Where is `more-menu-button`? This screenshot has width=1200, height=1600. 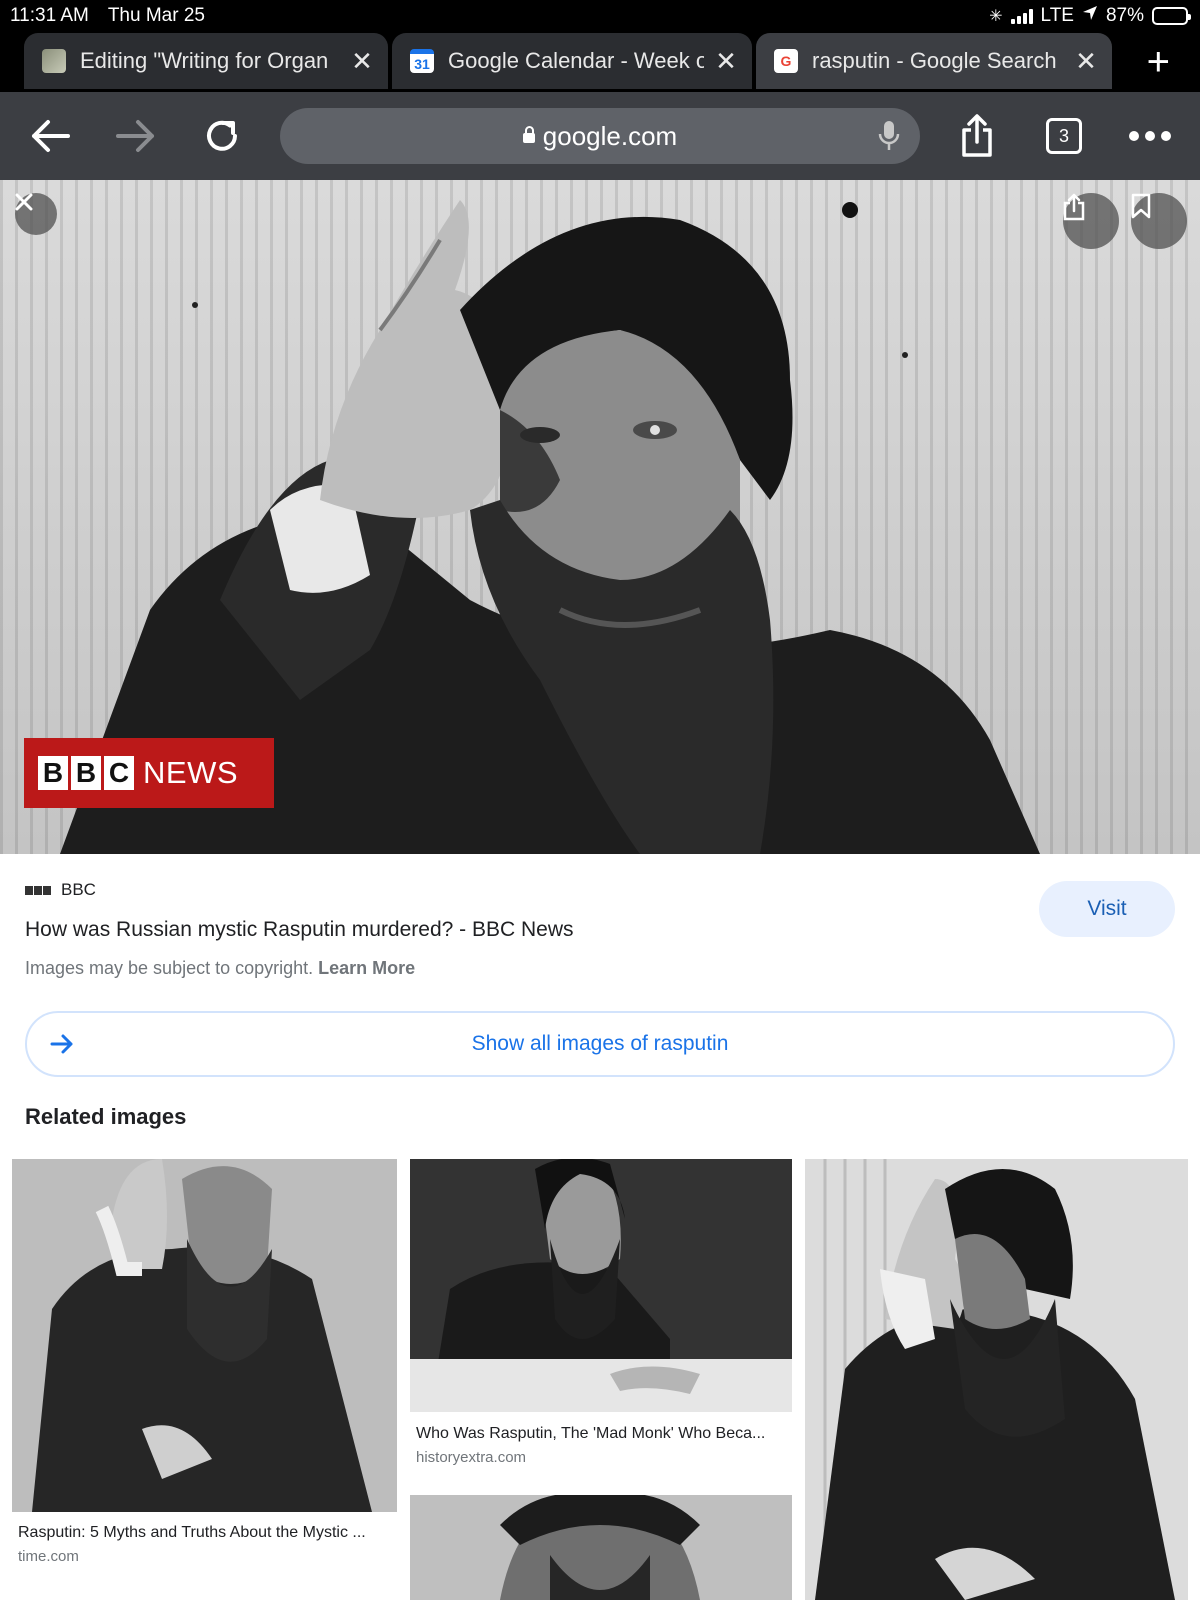
more-menu-button is located at coordinates (1150, 136).